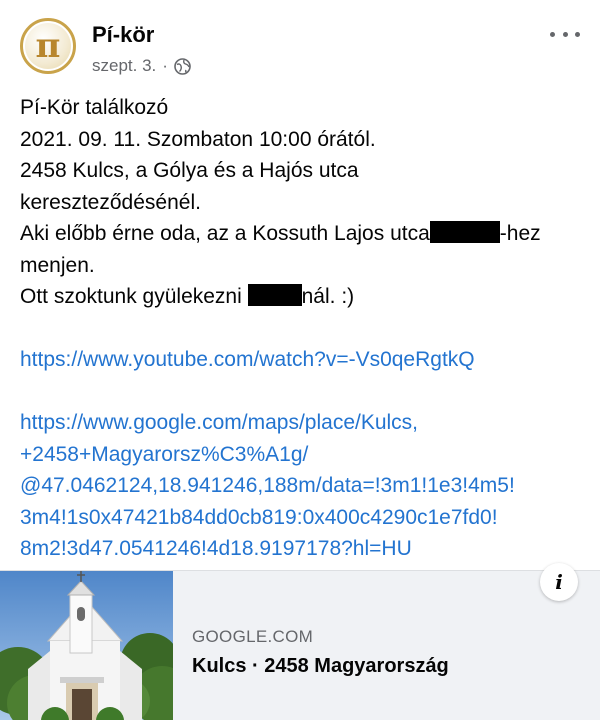  I want to click on post-line: menjen., so click(57, 265).